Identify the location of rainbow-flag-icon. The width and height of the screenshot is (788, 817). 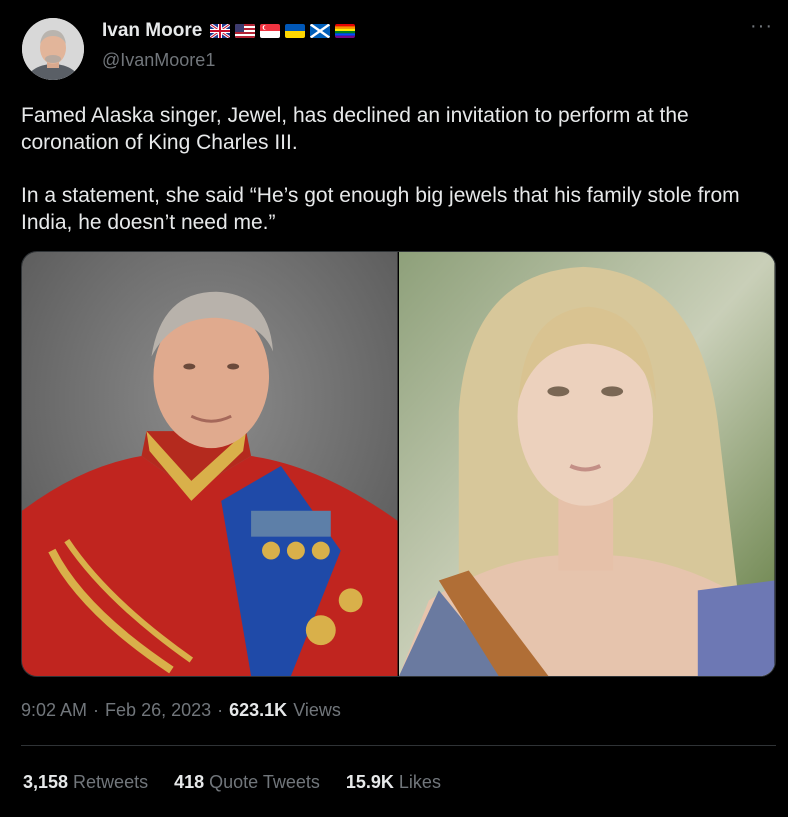
(345, 31).